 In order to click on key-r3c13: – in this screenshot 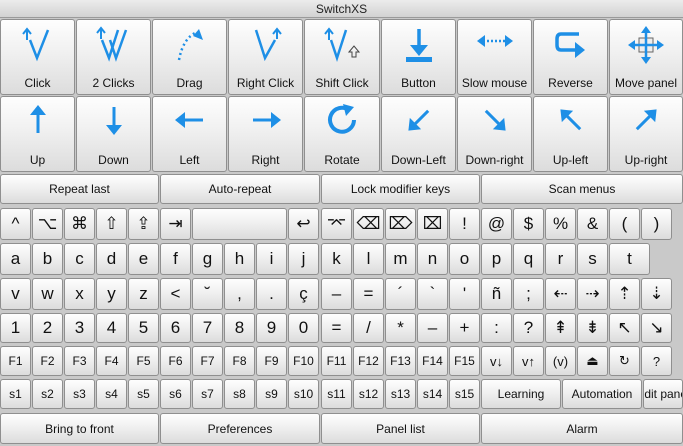, I will do `click(432, 328)`.